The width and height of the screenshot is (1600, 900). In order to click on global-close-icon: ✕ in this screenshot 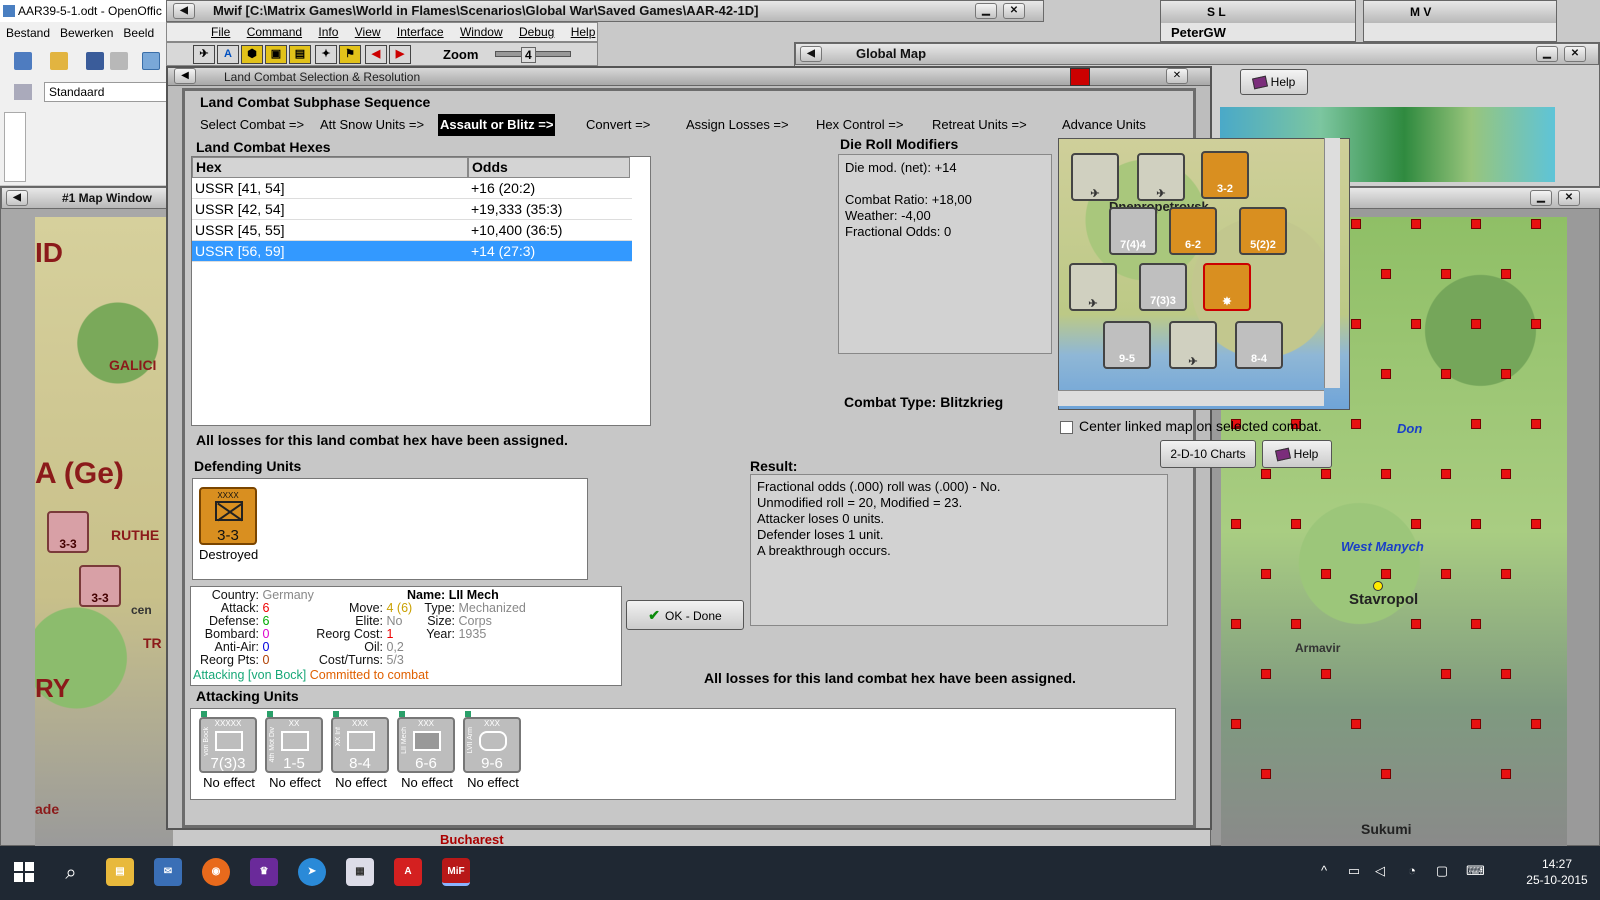, I will do `click(1575, 54)`.